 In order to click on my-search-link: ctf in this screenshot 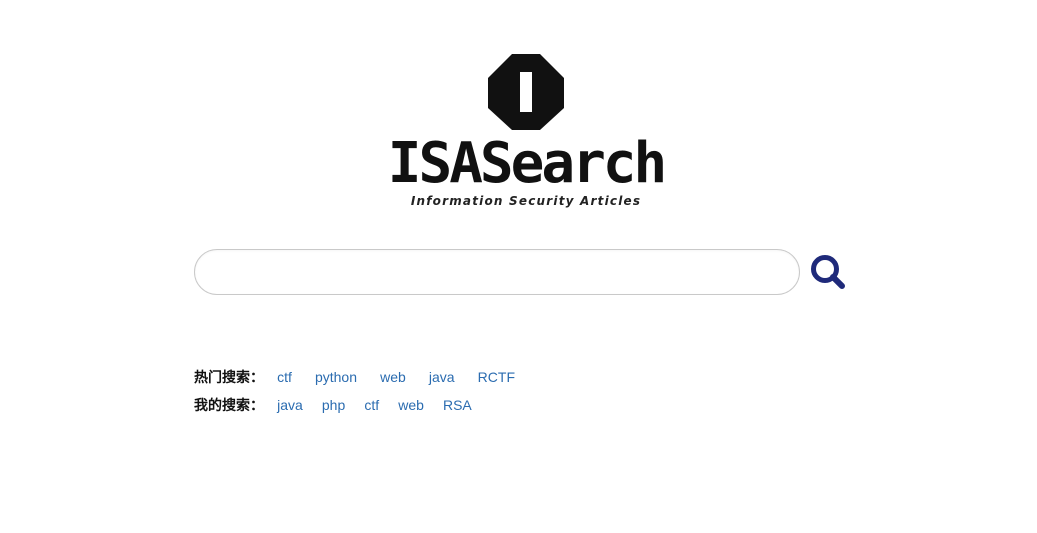, I will do `click(371, 405)`.